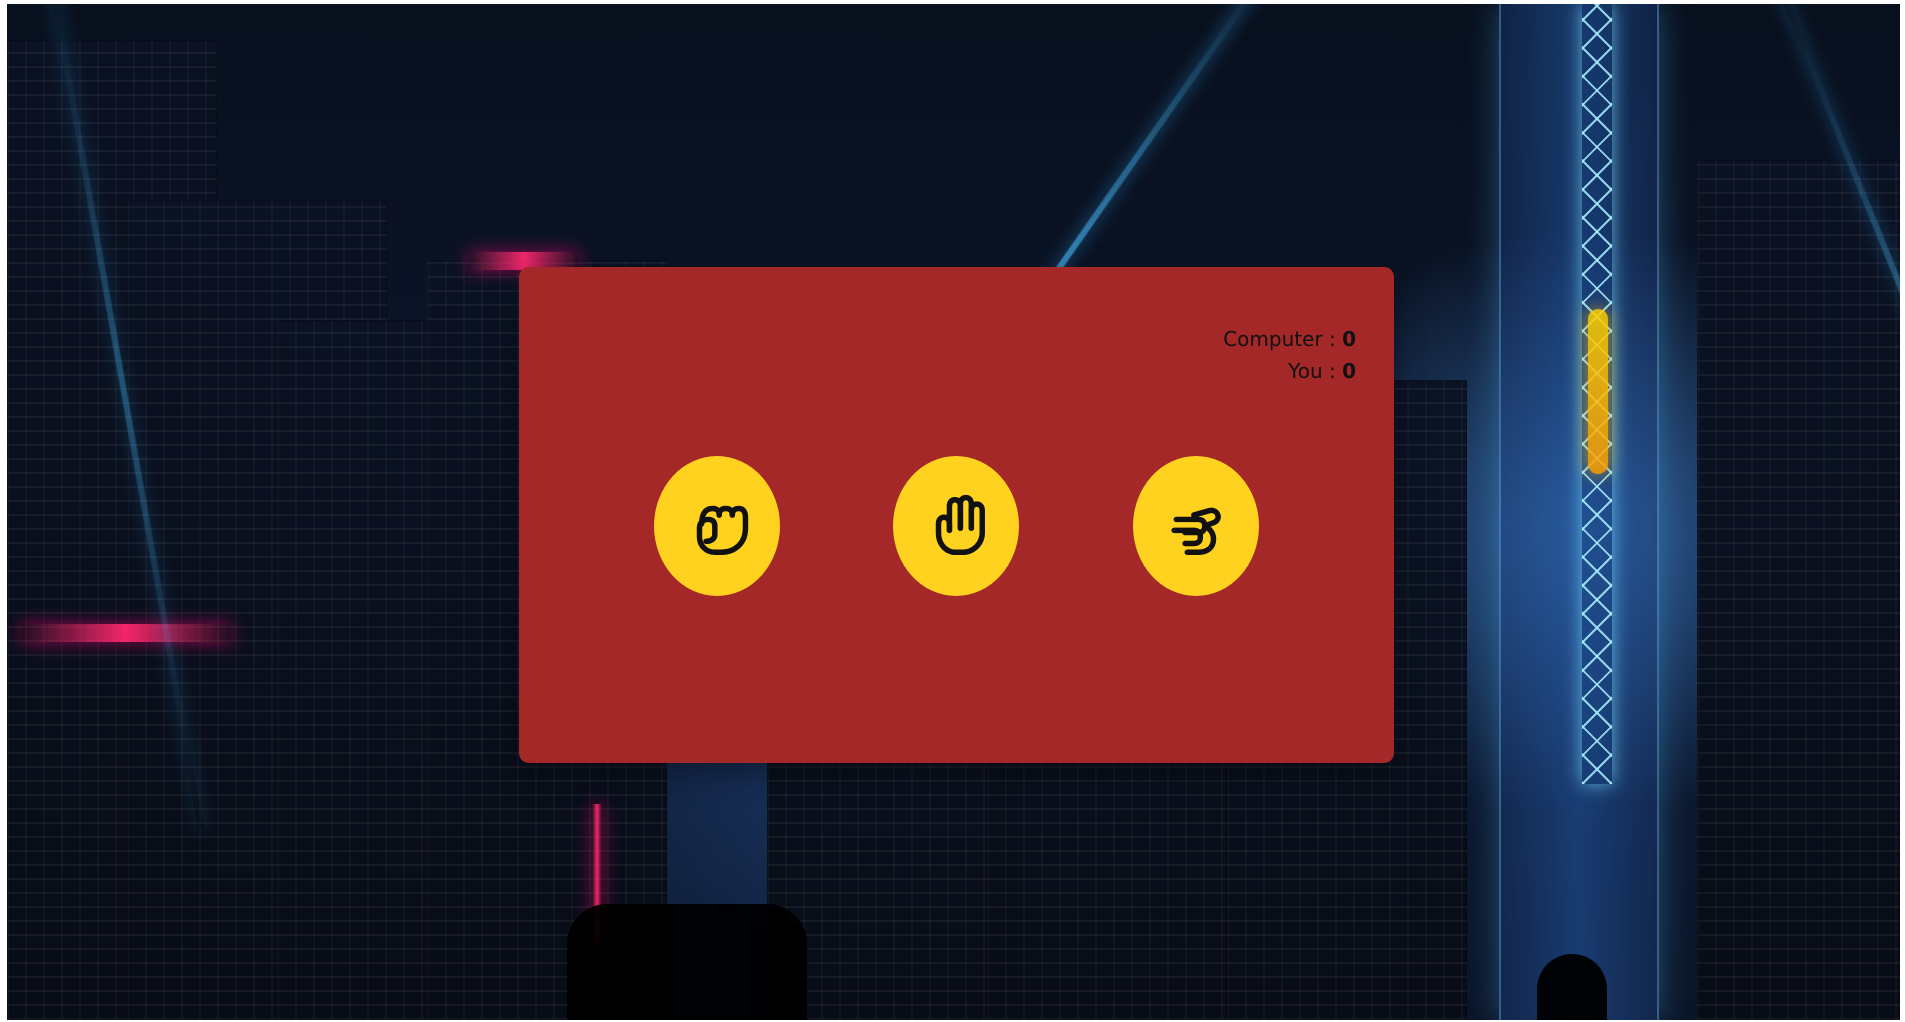 This screenshot has width=1905, height=1022. I want to click on you-score-line: You : 0, so click(1289, 371).